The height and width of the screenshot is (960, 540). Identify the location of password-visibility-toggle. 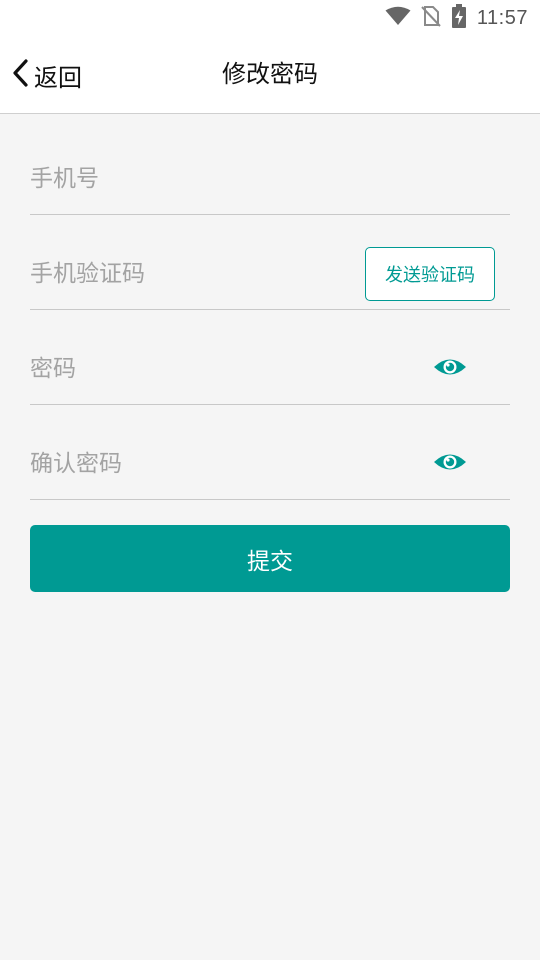
(450, 369).